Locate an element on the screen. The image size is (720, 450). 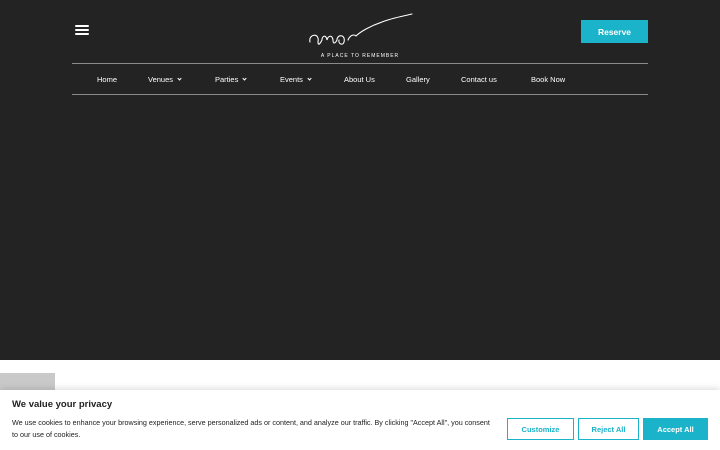
nav-item-contact-us: Contact us is located at coordinates (479, 79).